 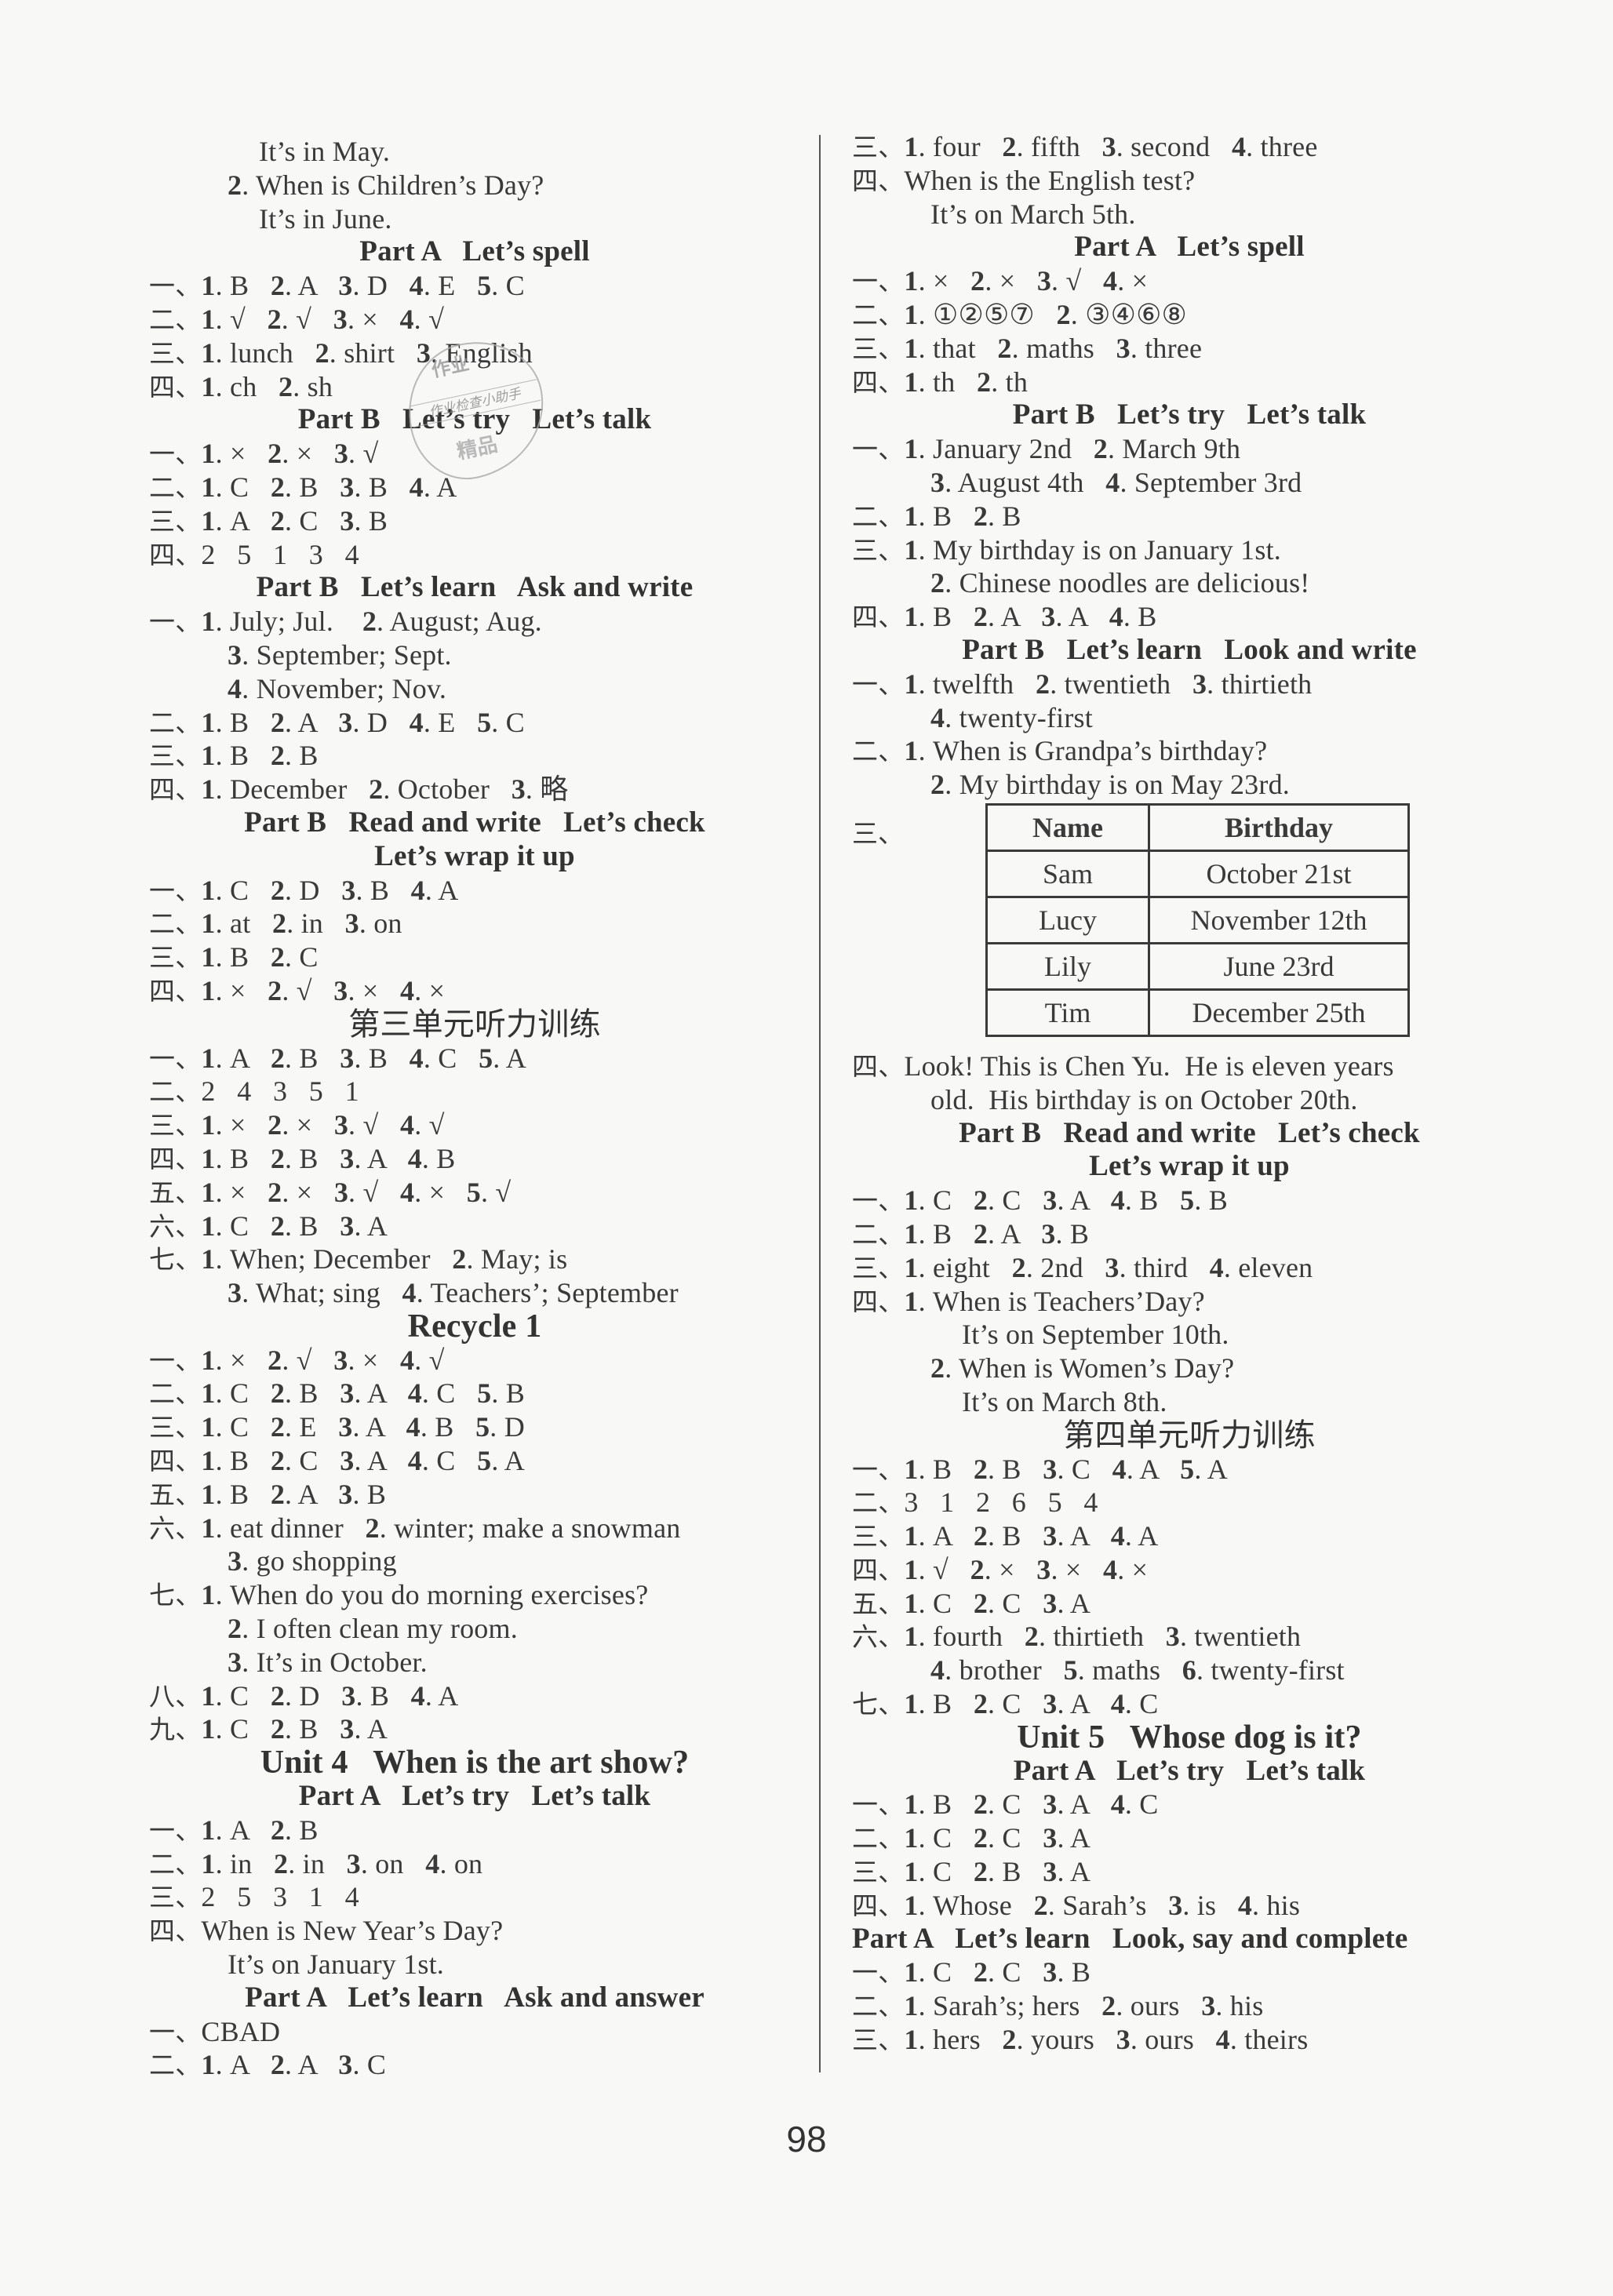 I want to click on answer-line: 三、1. that 2. maths 3. three, so click(x=1189, y=349).